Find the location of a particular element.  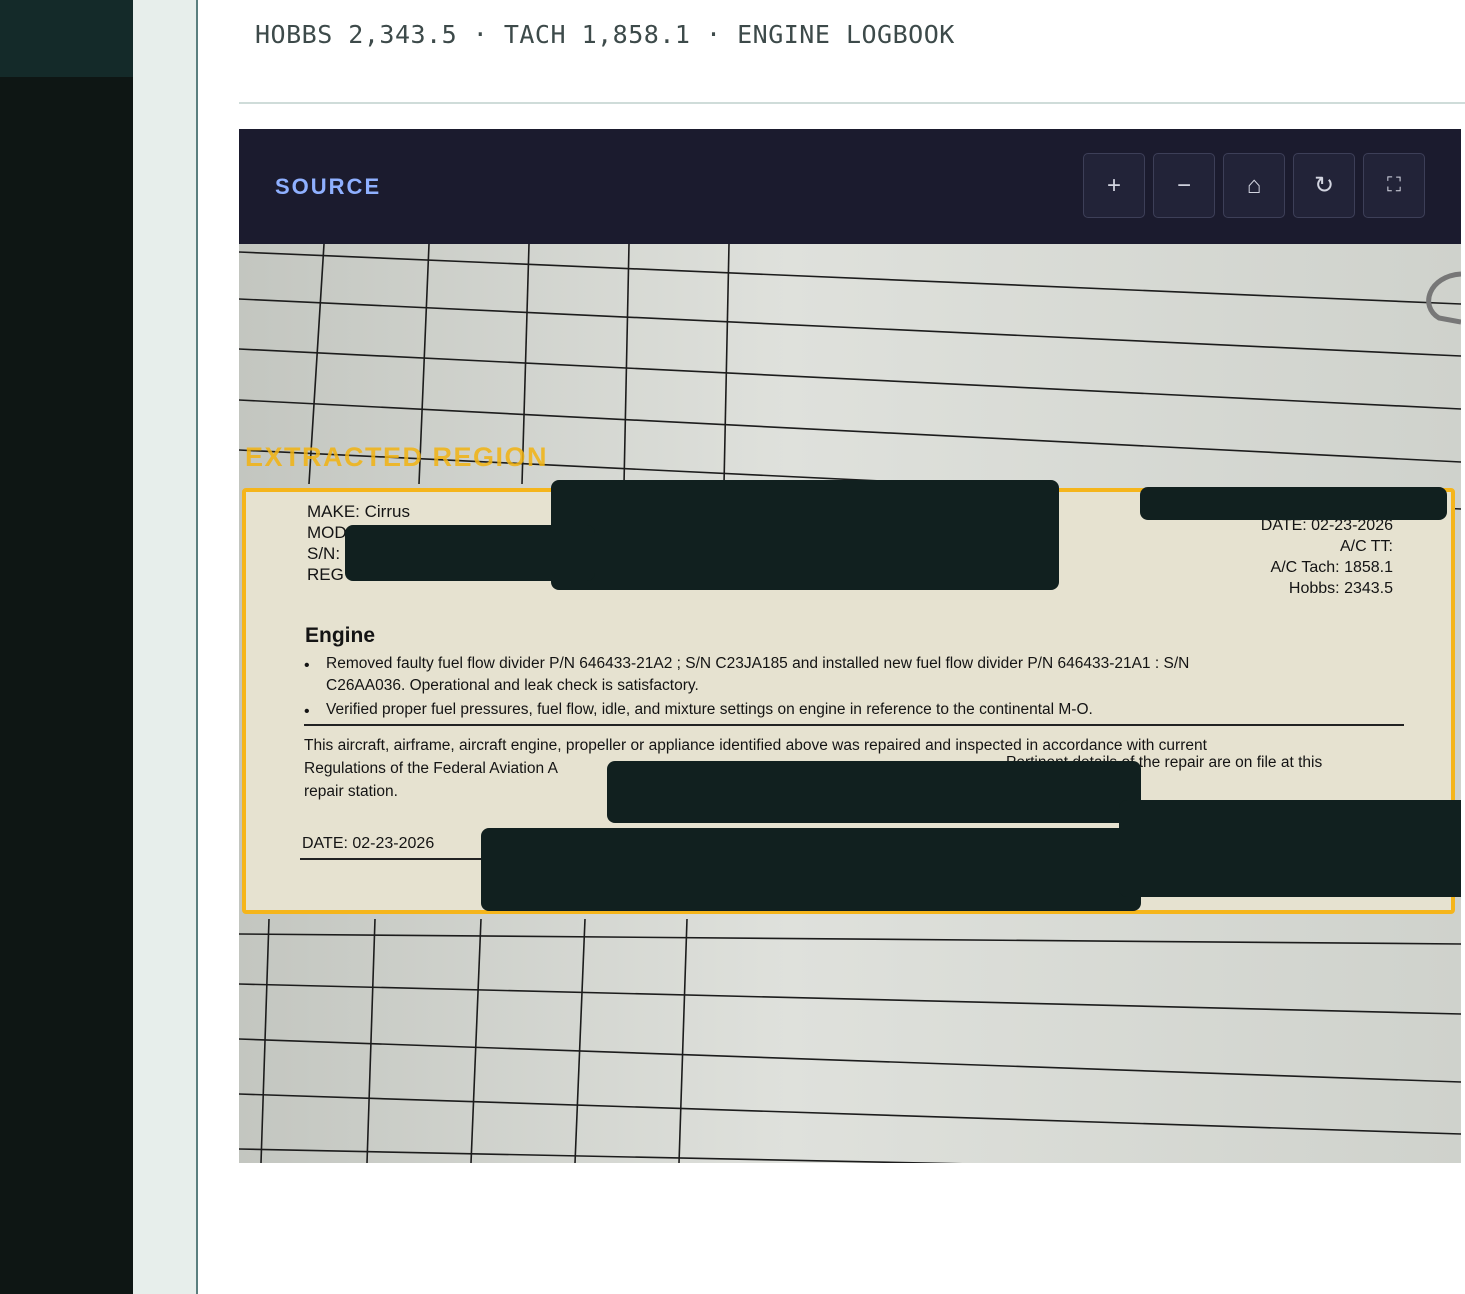

doc-cert-line-3: repair station. is located at coordinates (351, 791).